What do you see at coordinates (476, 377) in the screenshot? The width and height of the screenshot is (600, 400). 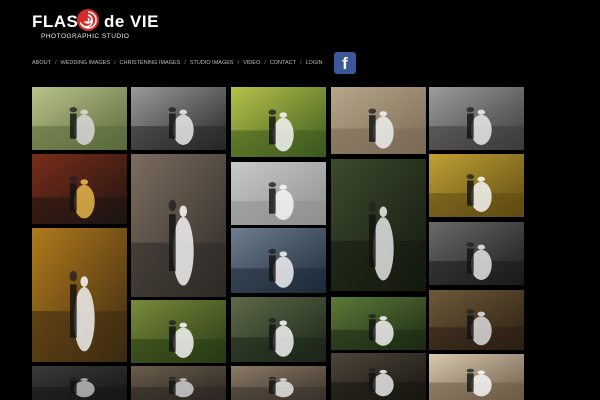 I see `bride-closeup-photo` at bounding box center [476, 377].